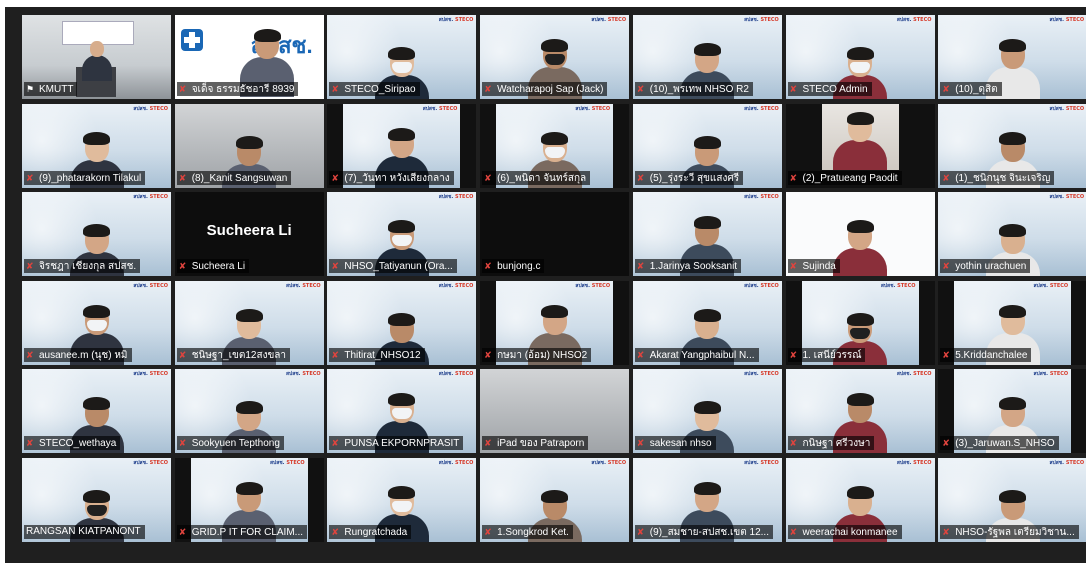 The image size is (1086, 568). I want to click on participant-name-label: ✘ bunjong.c, so click(513, 266).